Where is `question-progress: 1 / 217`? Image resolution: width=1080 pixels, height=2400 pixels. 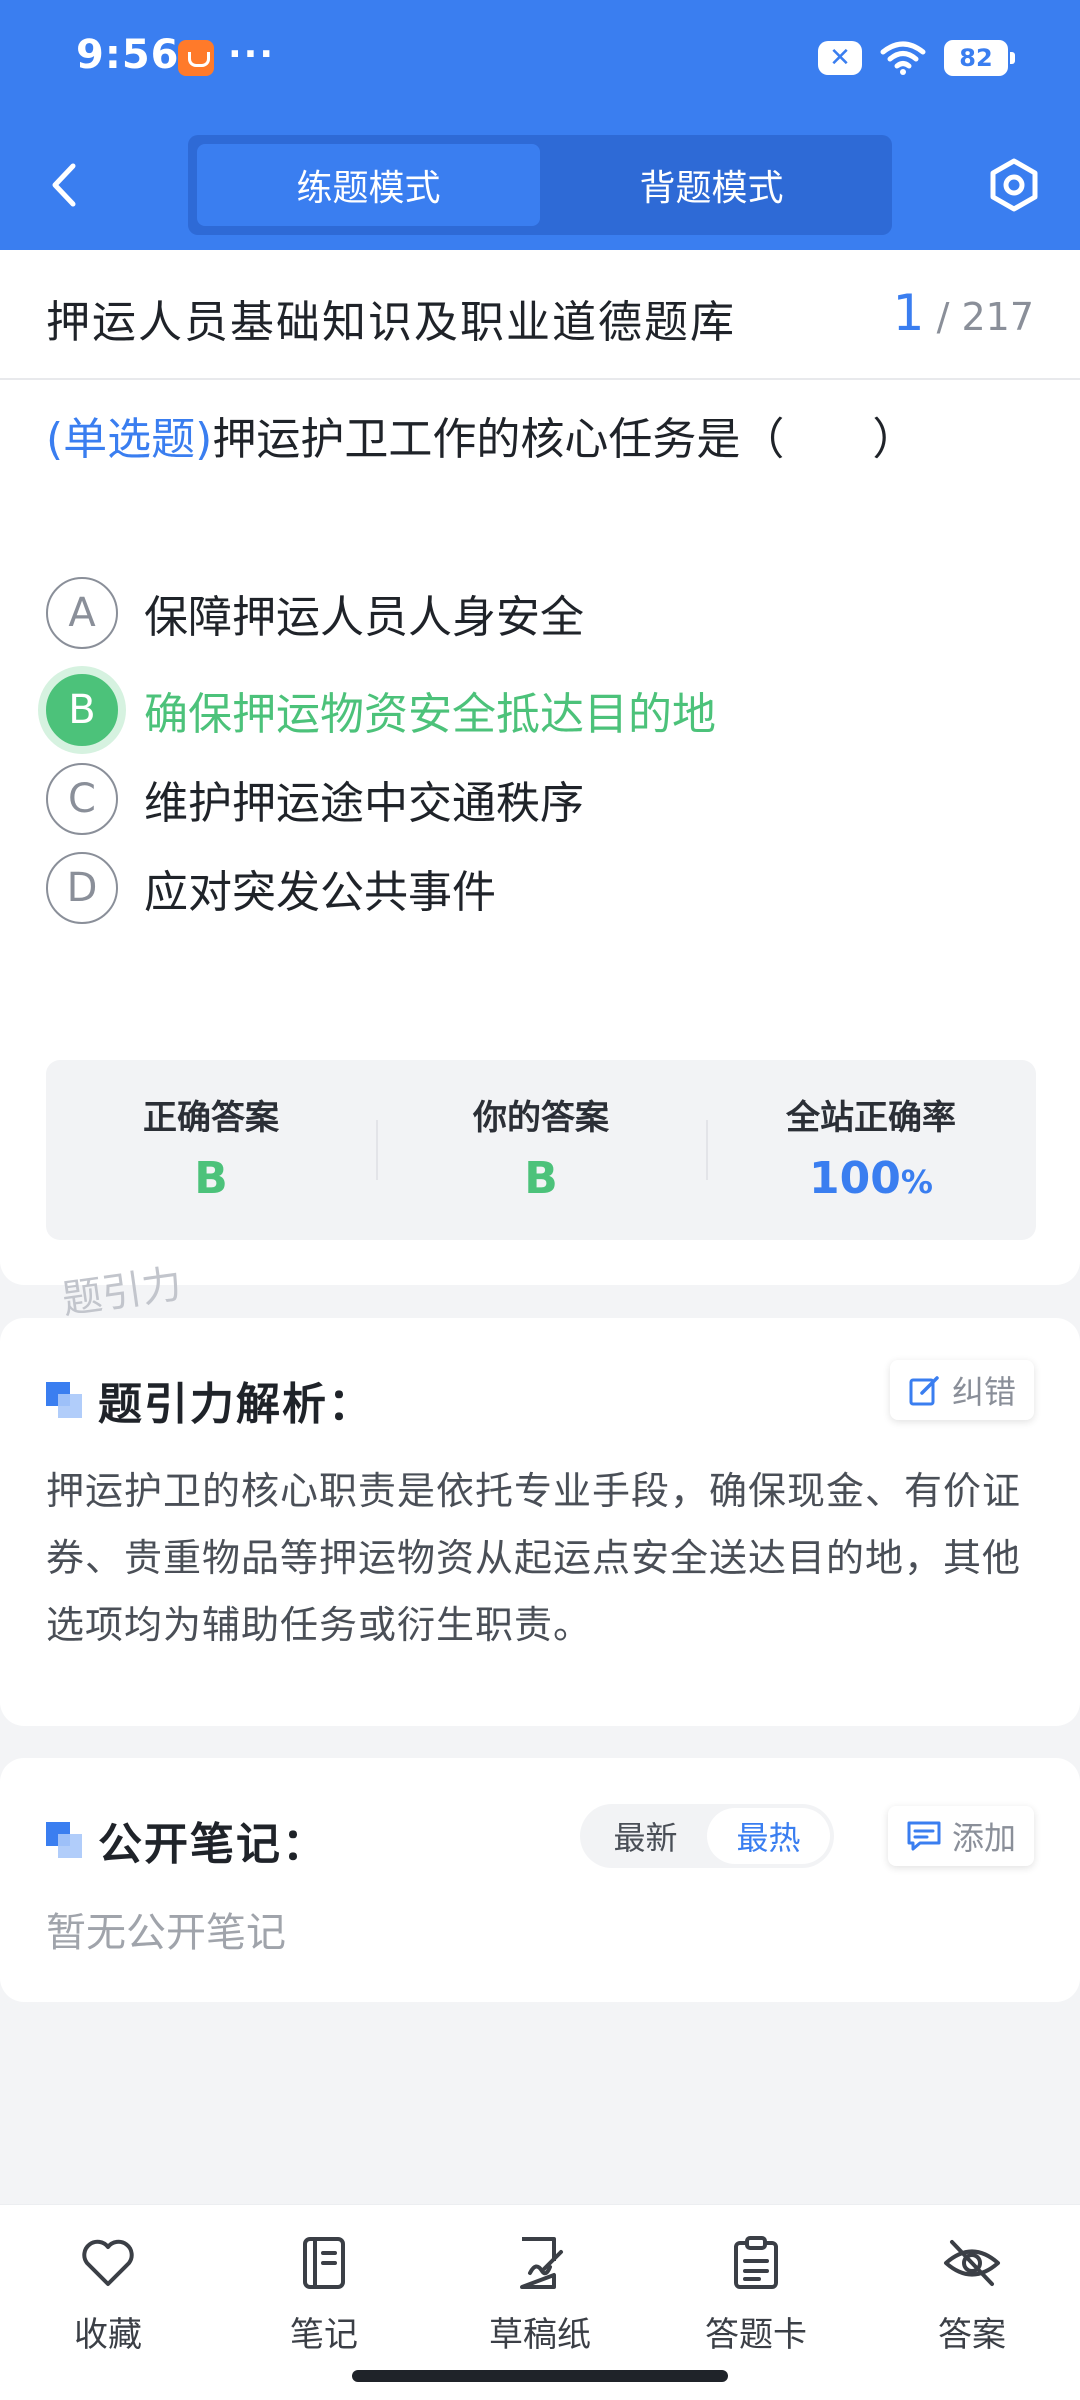
question-progress: 1 / 217 is located at coordinates (963, 313).